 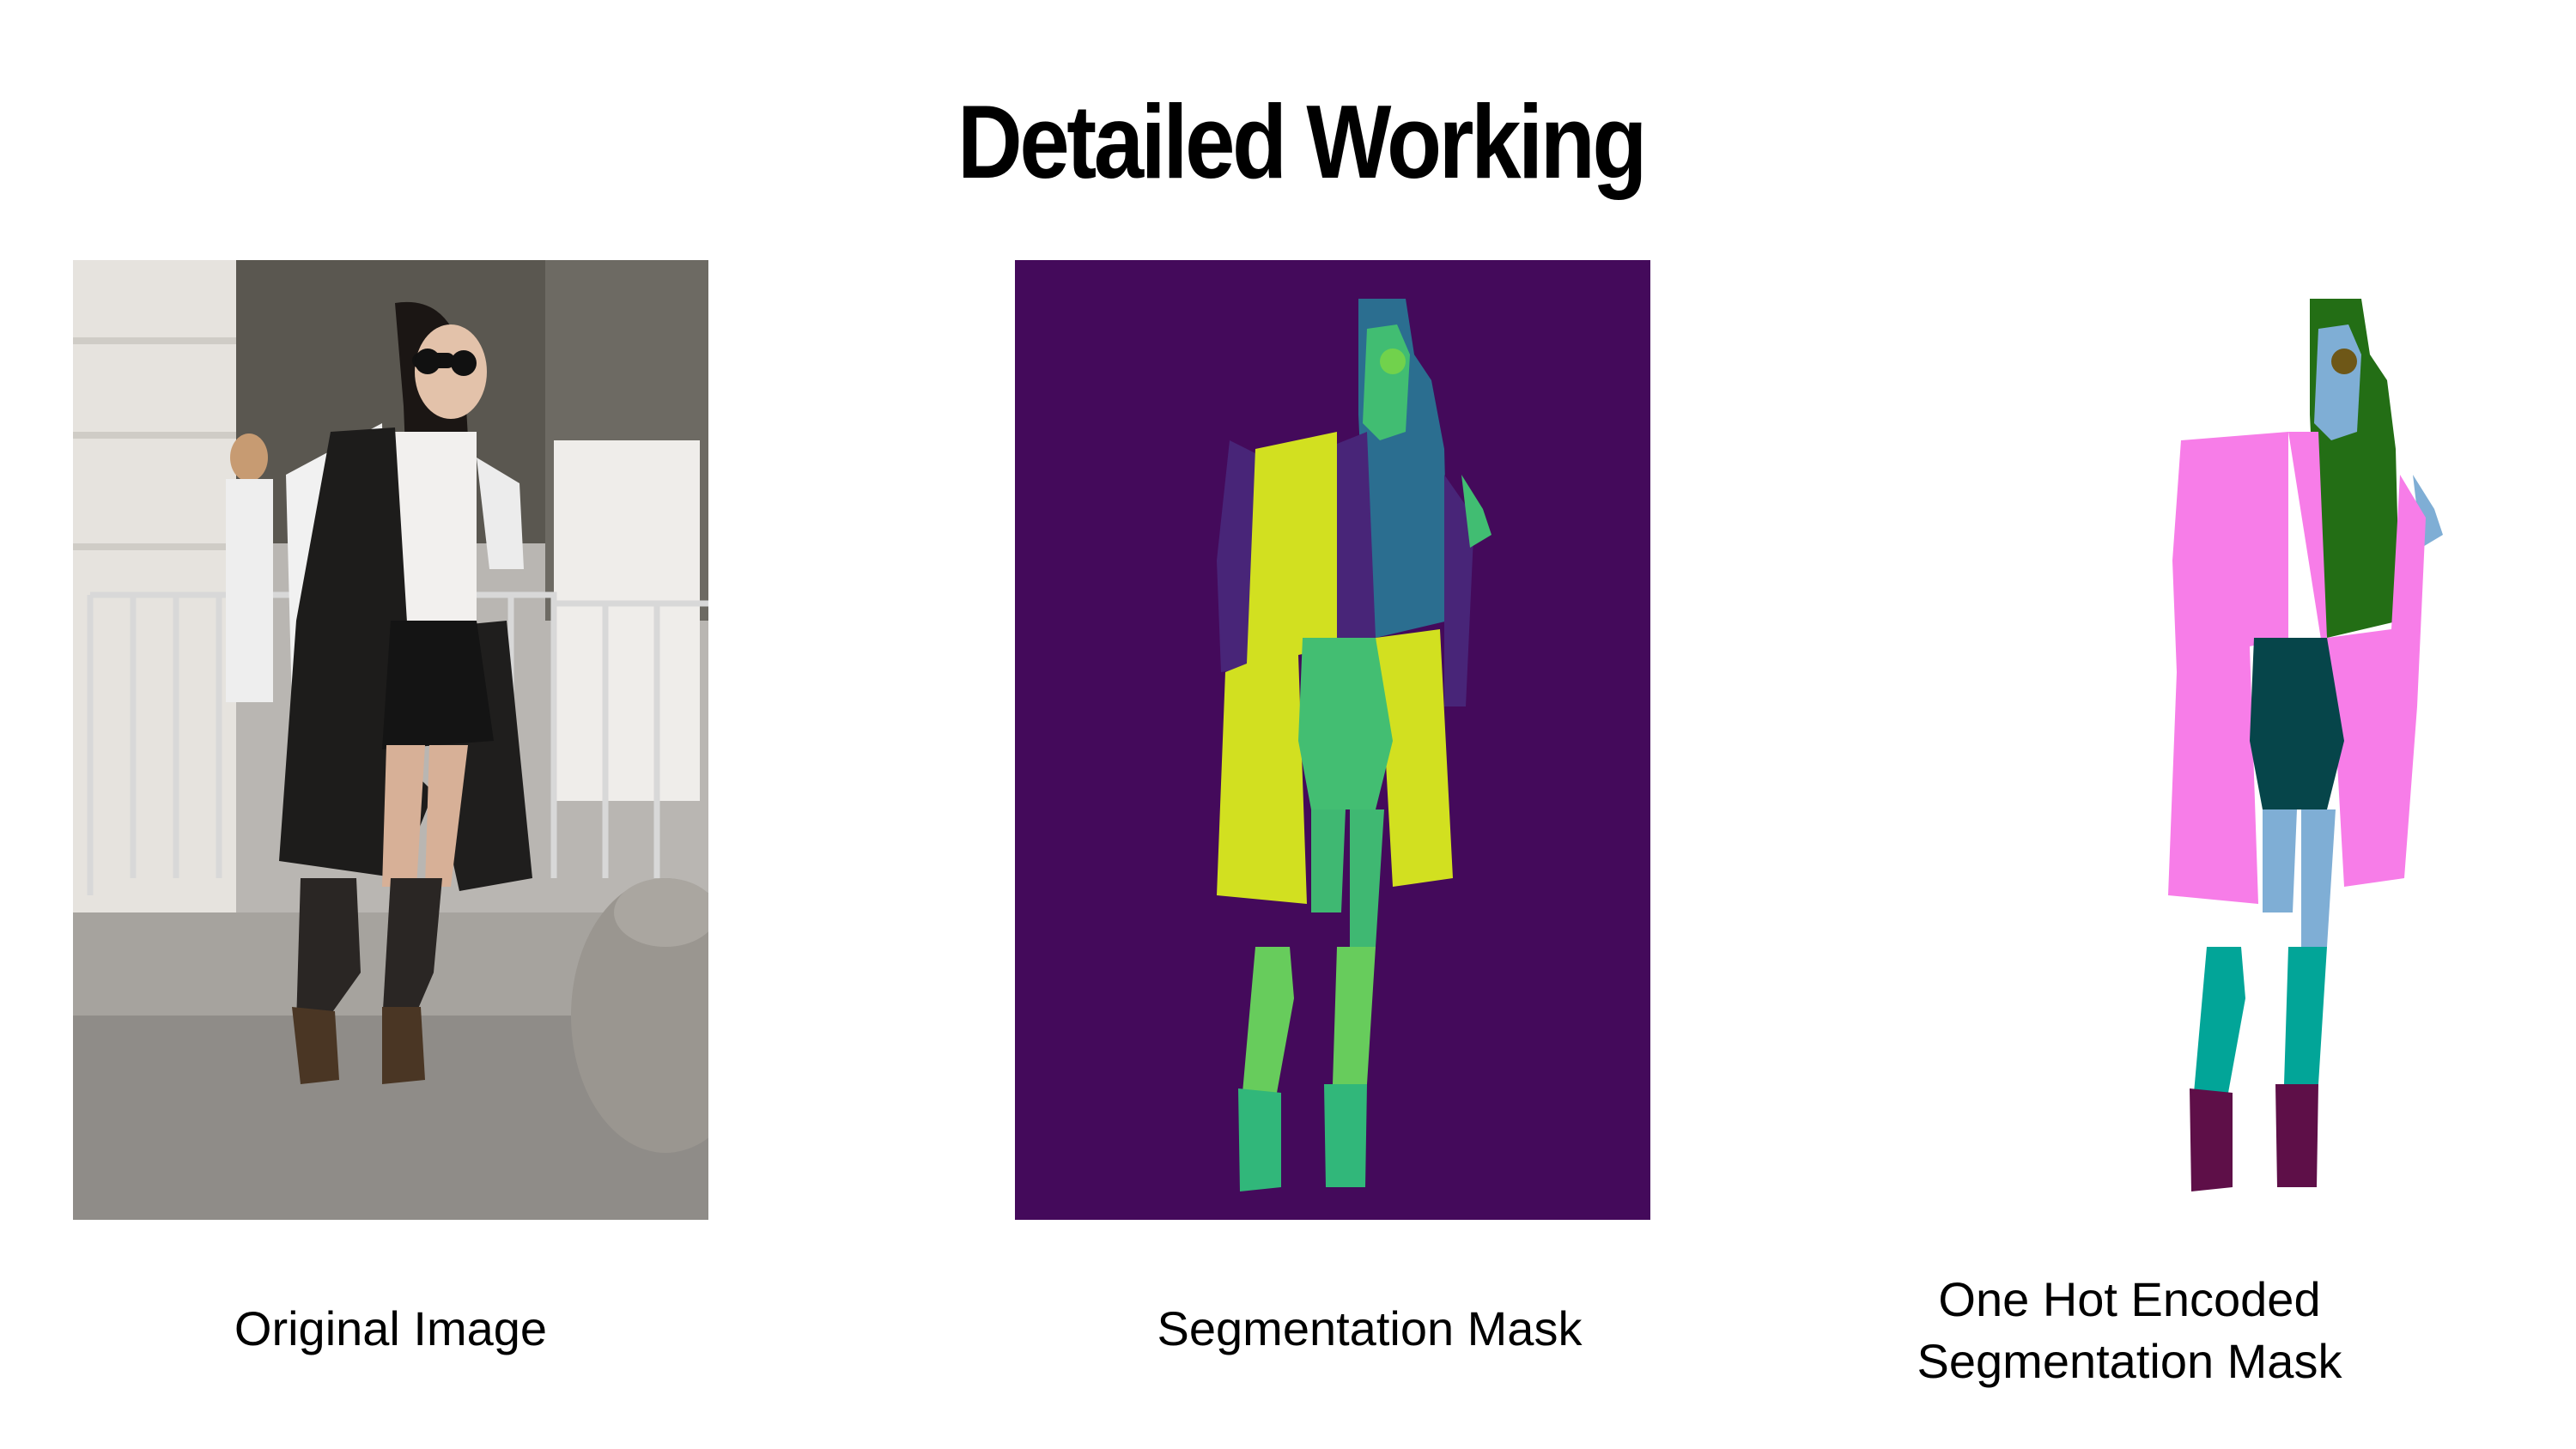 What do you see at coordinates (1393, 361) in the screenshot?
I see `mask-glasses` at bounding box center [1393, 361].